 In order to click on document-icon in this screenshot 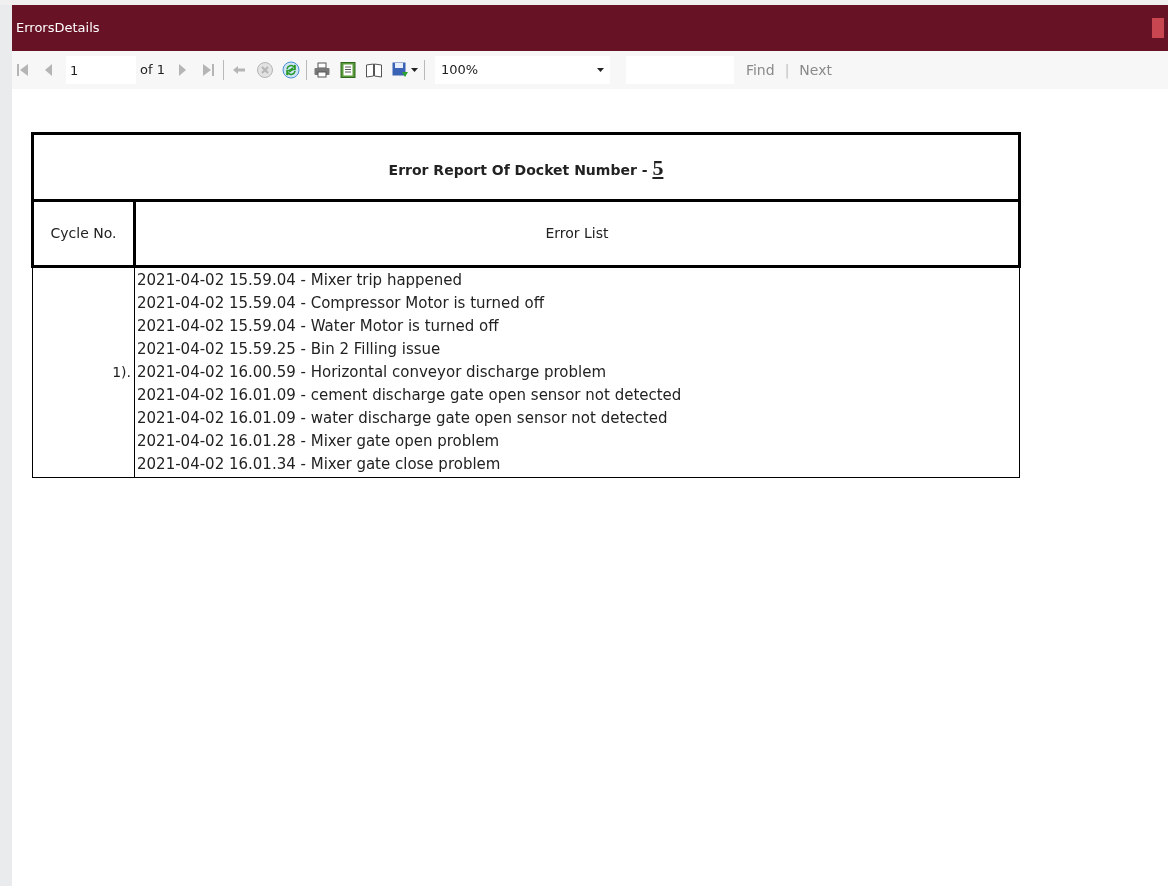, I will do `click(347, 70)`.